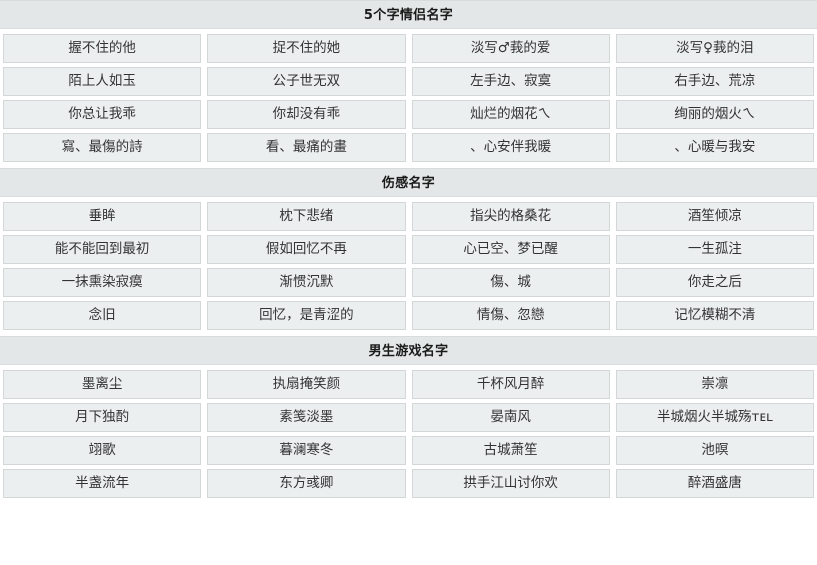  I want to click on name-cell: 暮澜寒冬, so click(306, 450).